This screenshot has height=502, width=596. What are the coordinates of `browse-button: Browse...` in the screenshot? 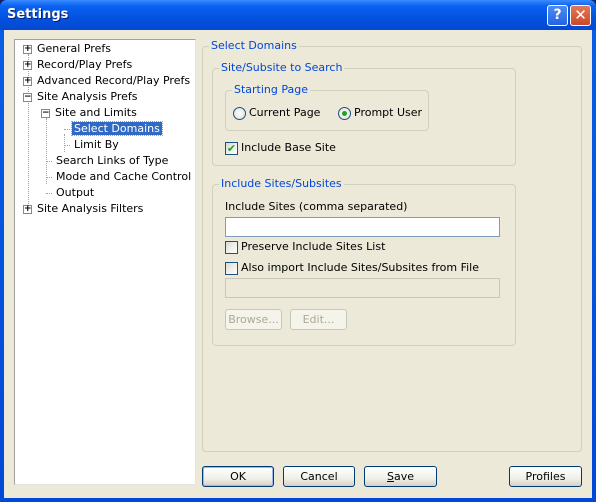 It's located at (253, 319).